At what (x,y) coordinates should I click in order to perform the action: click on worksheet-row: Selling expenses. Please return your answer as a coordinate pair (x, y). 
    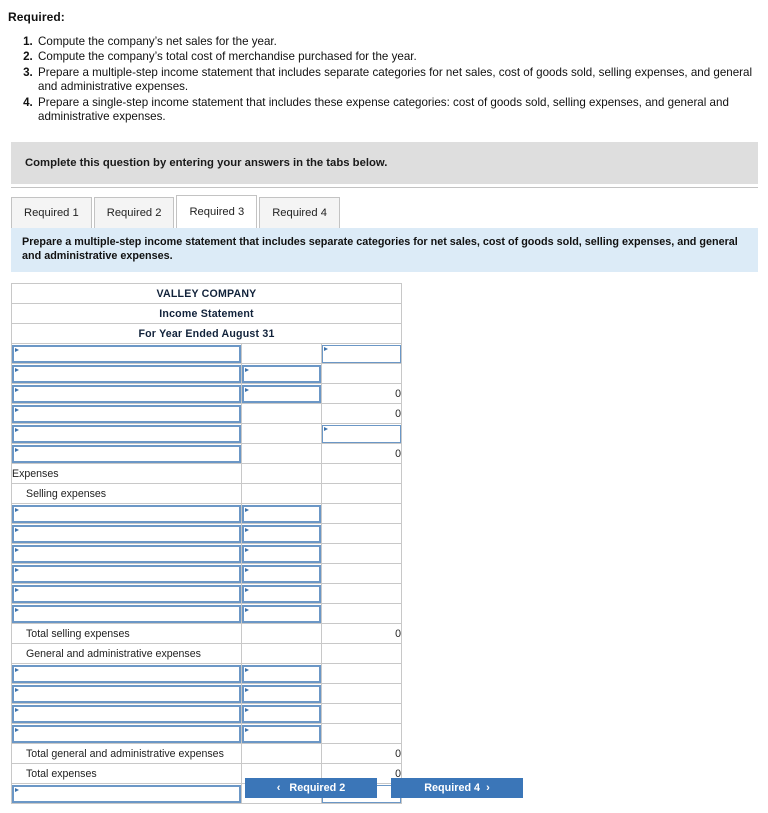
    Looking at the image, I should click on (206, 494).